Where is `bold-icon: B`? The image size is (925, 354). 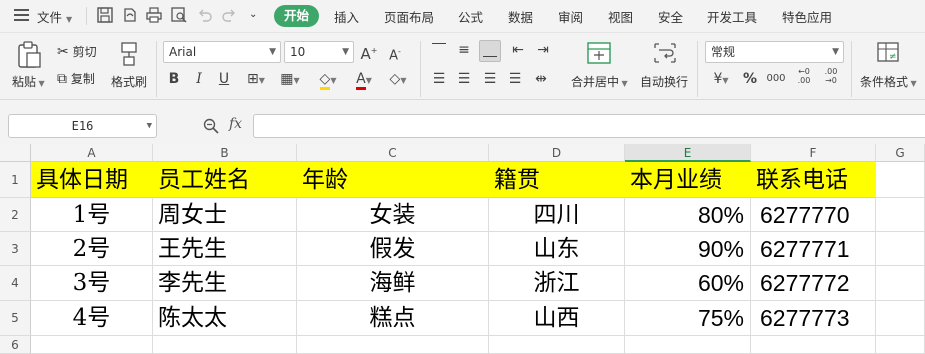
bold-icon: B is located at coordinates (174, 79).